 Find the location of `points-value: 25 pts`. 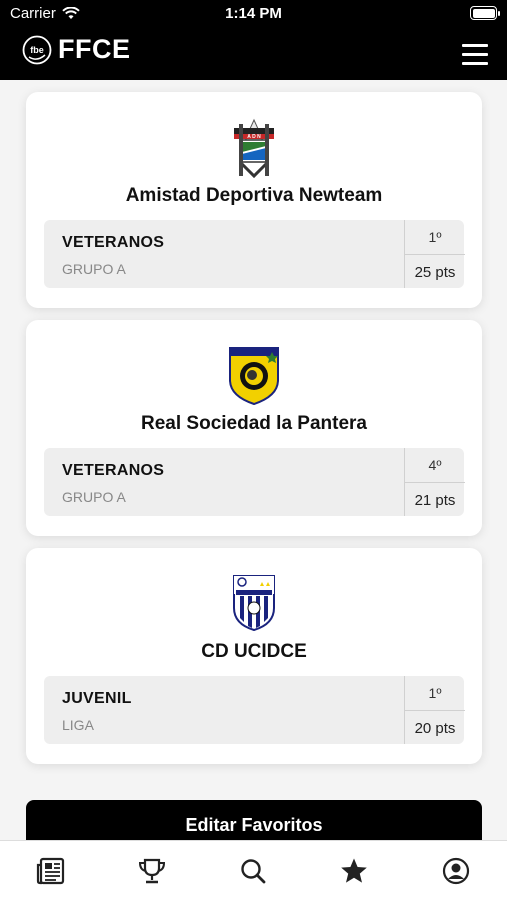

points-value: 25 pts is located at coordinates (435, 272).